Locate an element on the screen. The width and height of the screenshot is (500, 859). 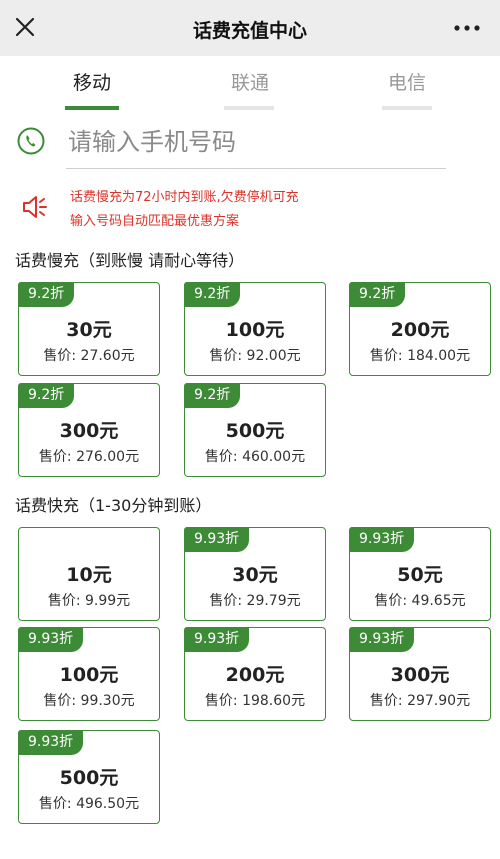
recharge-card: 9.93折 100元 售价: 99.30元 is located at coordinates (89, 674).